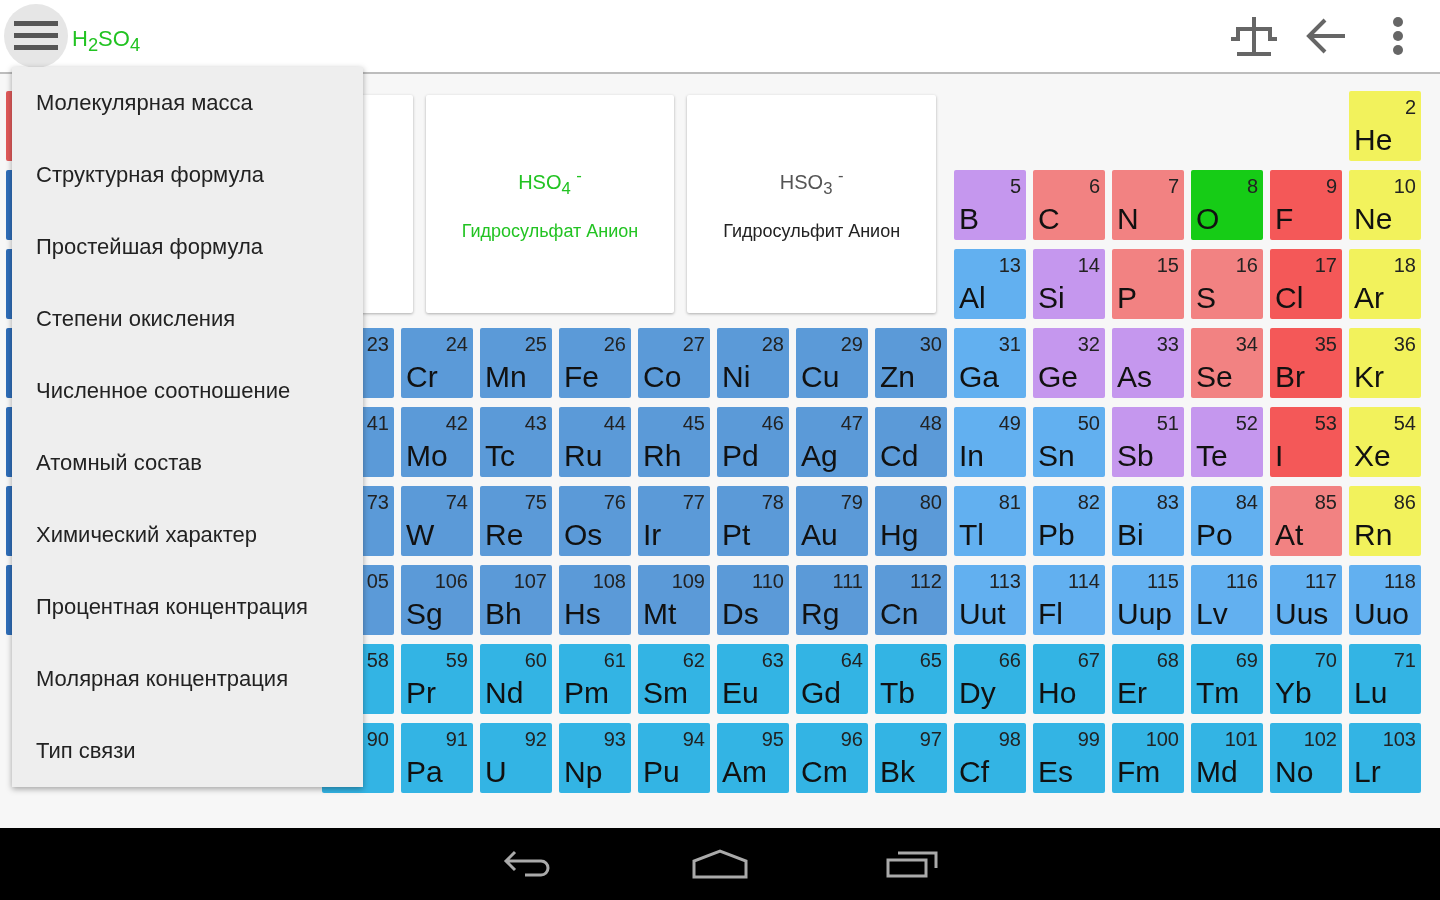 The width and height of the screenshot is (1440, 900). What do you see at coordinates (990, 758) in the screenshot?
I see `element-tile: 98 Cf` at bounding box center [990, 758].